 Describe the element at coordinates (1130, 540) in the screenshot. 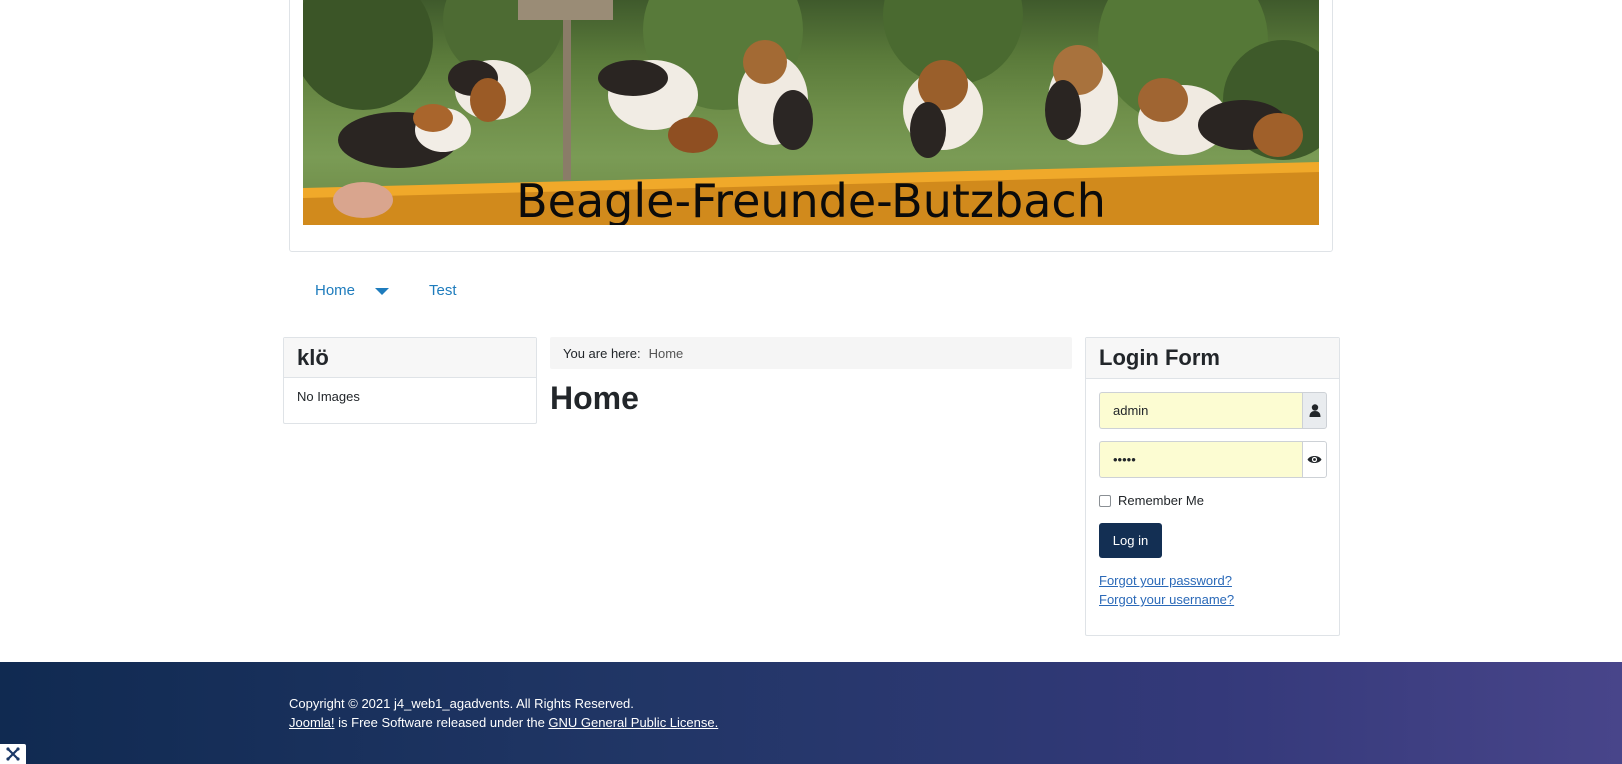

I see `login-button: Log in` at that location.